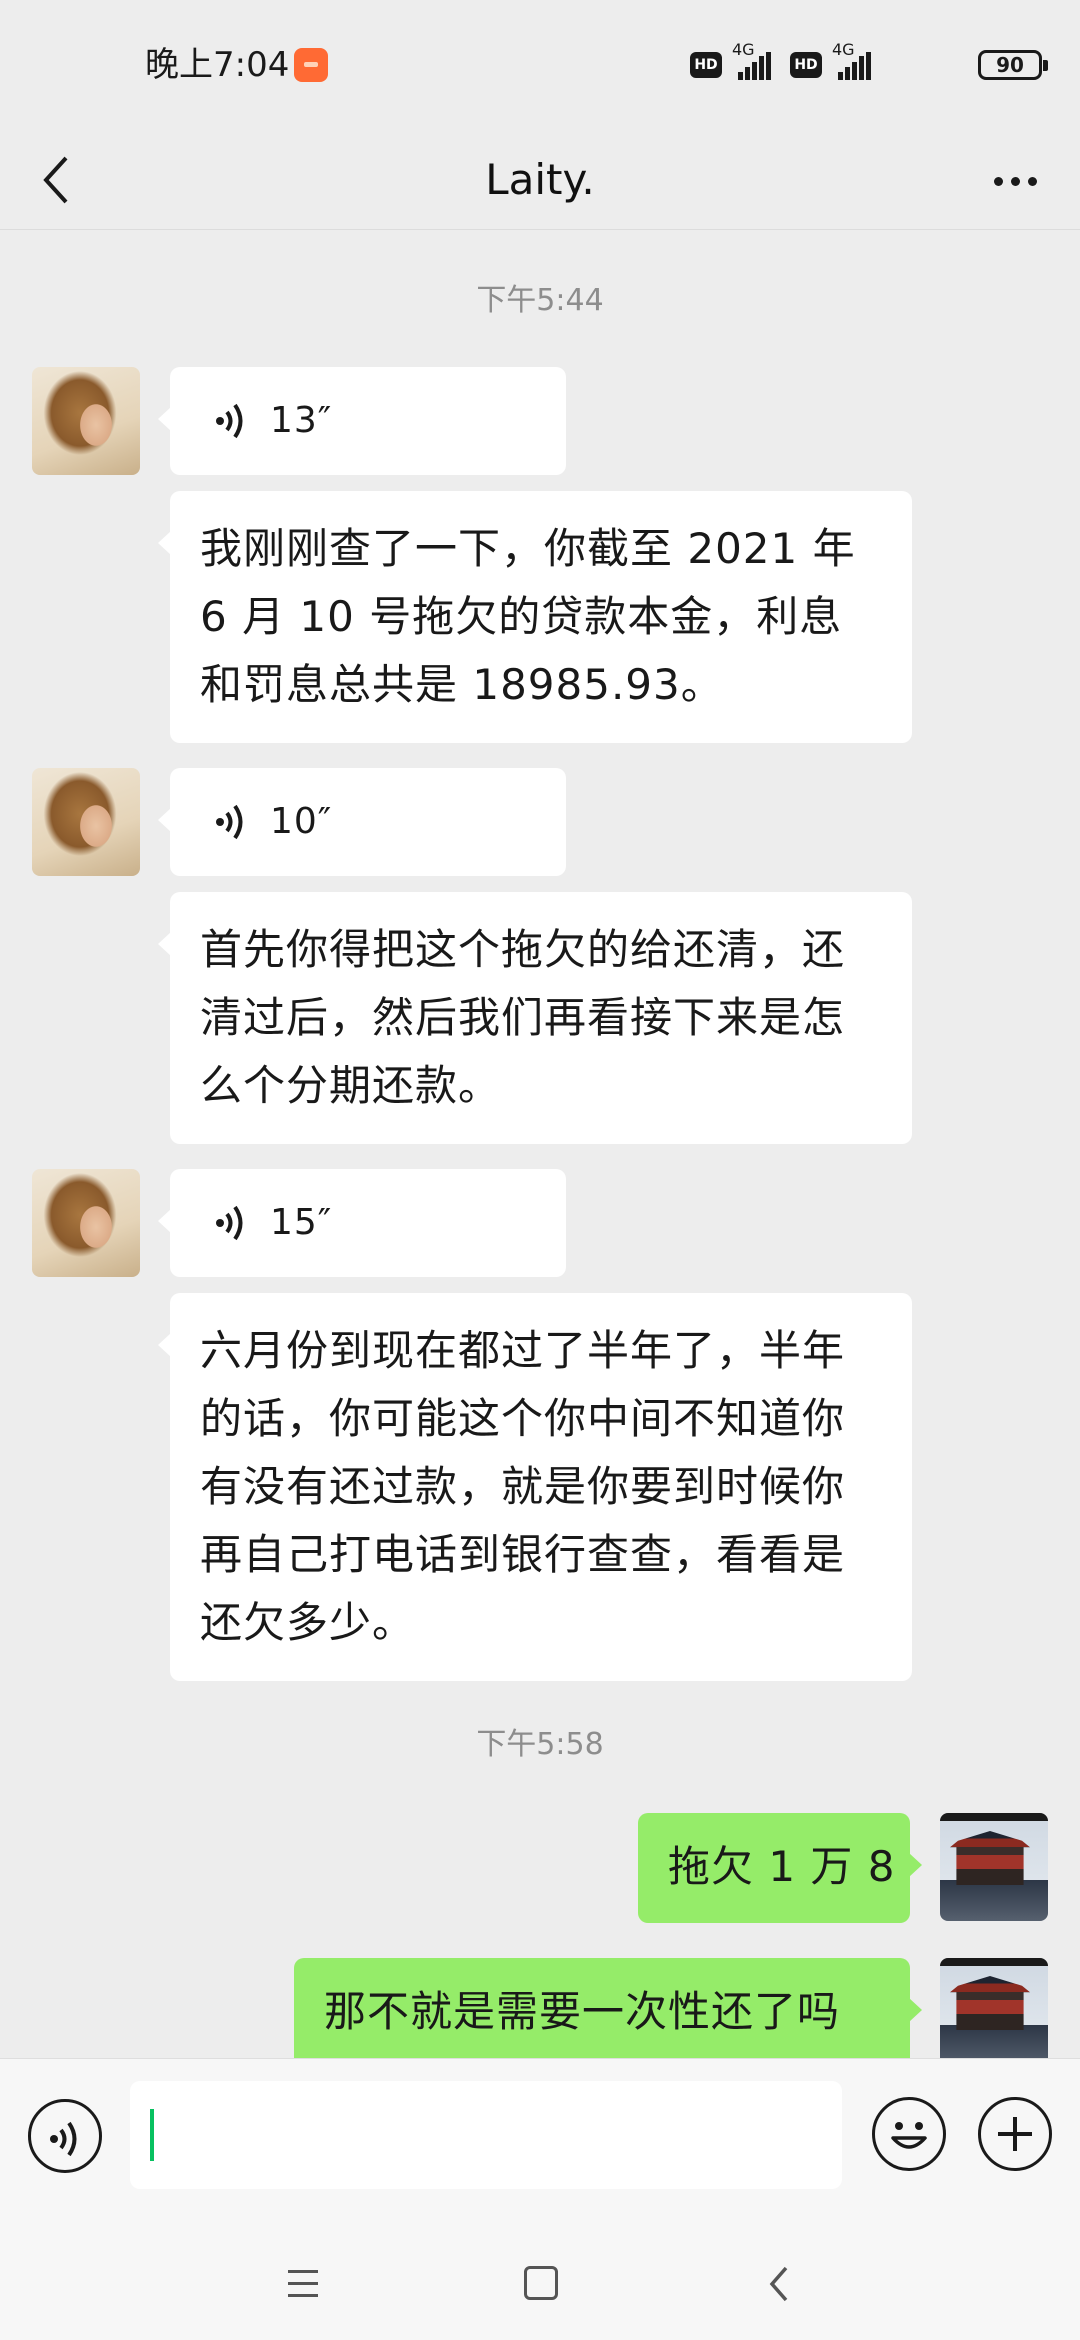 The width and height of the screenshot is (1080, 2340). What do you see at coordinates (301, 1222) in the screenshot?
I see `voice-duration: 15″` at bounding box center [301, 1222].